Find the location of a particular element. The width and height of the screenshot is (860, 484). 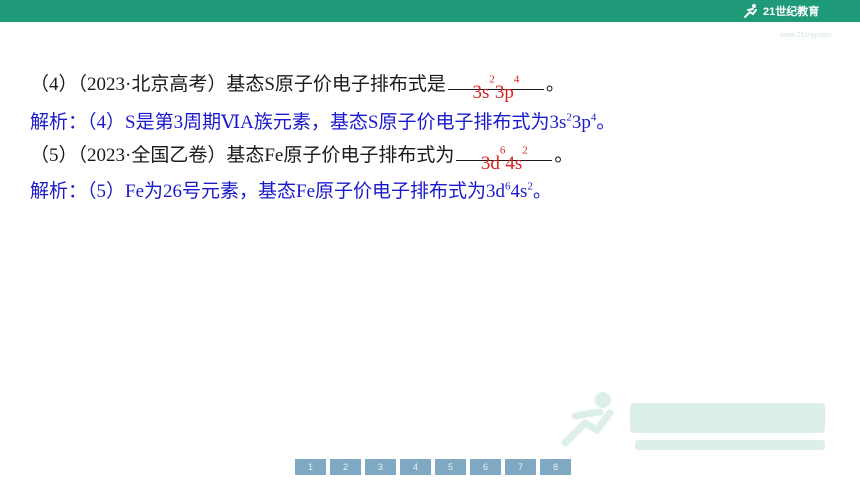

watermark-logo is located at coordinates (693, 421).